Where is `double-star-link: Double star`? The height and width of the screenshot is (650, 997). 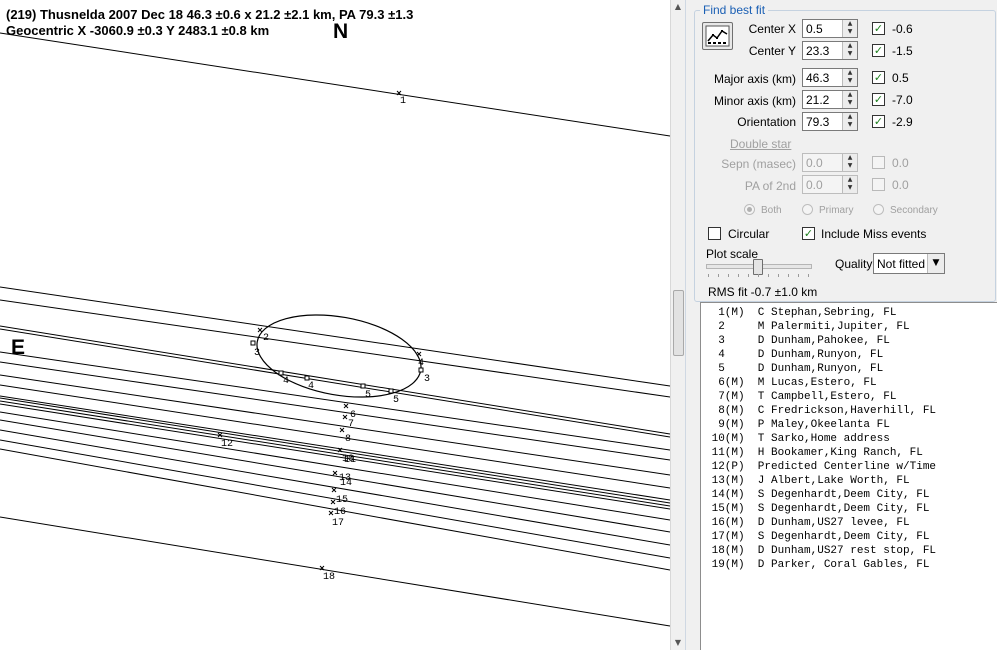 double-star-link: Double star is located at coordinates (760, 144).